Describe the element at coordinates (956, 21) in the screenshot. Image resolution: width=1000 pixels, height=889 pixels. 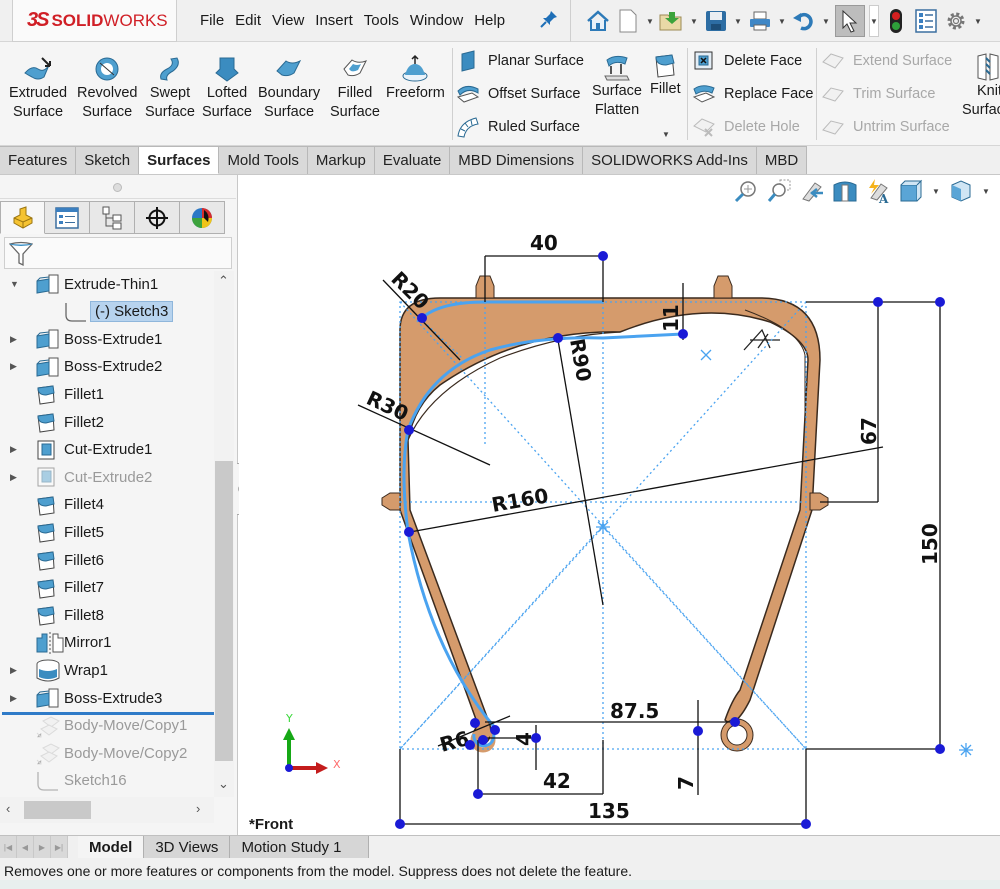
I see `options-gear-icon` at that location.